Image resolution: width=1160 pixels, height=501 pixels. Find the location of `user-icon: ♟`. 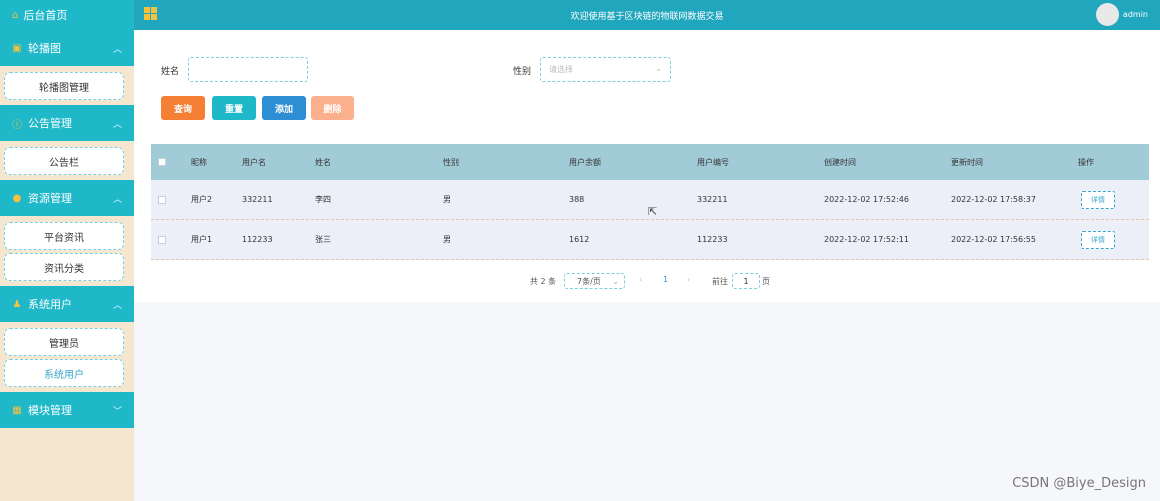

user-icon: ♟ is located at coordinates (17, 304).